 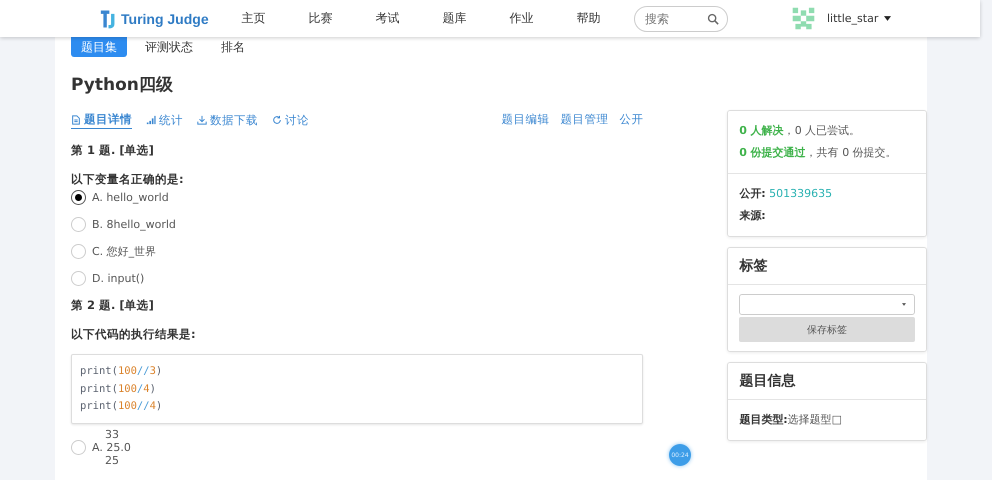 What do you see at coordinates (827, 329) in the screenshot?
I see `save-tags-button: 保存标签` at bounding box center [827, 329].